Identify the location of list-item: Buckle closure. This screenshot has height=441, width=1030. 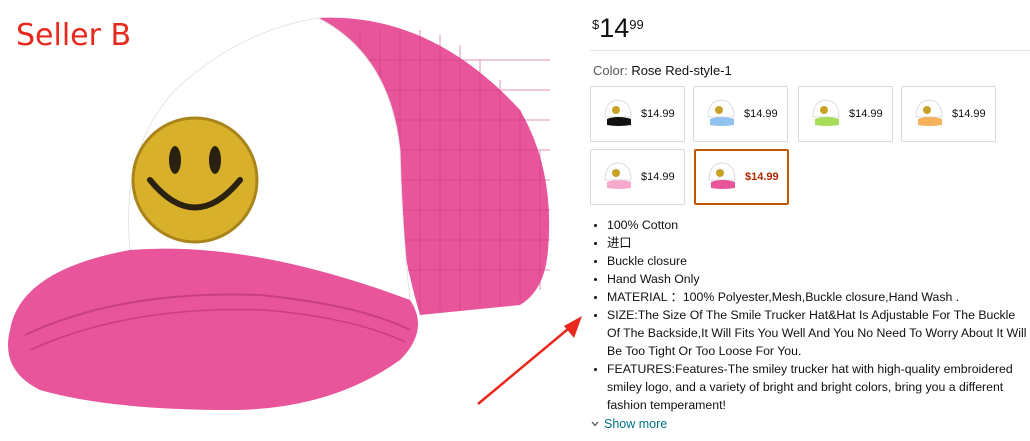
(817, 261).